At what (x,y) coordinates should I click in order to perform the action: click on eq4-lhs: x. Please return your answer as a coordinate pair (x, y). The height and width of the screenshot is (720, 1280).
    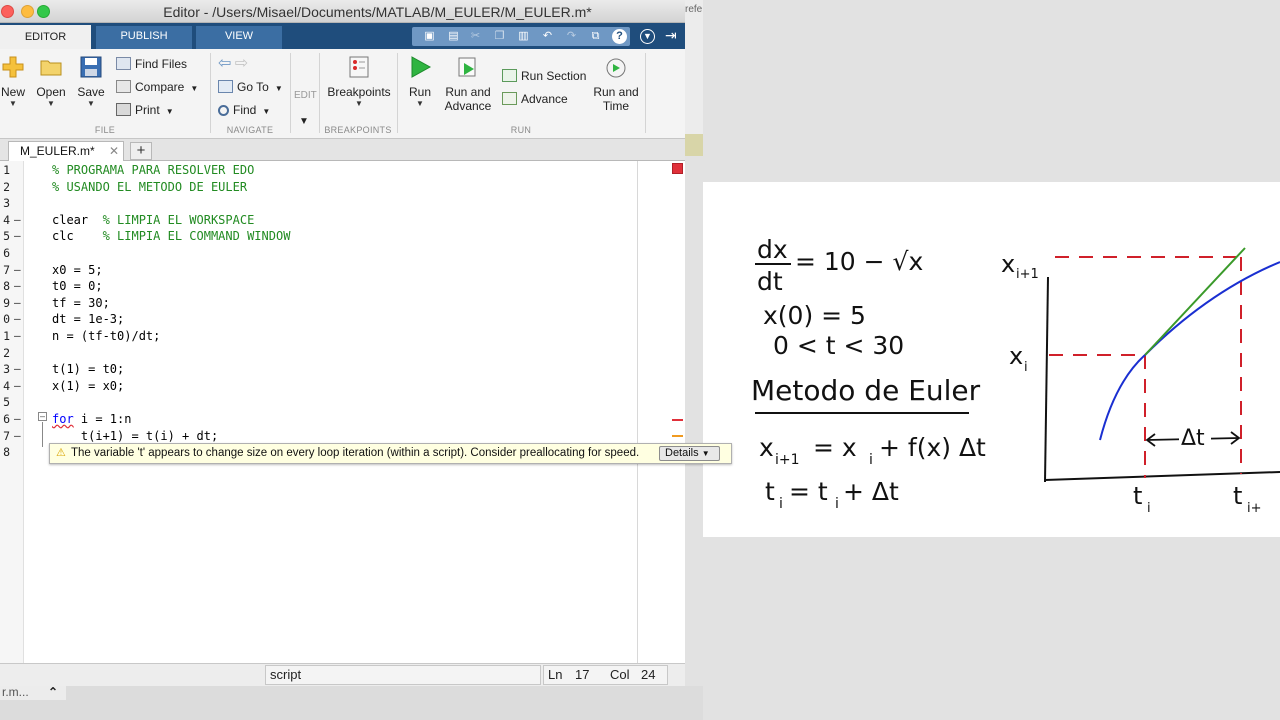
    Looking at the image, I should click on (766, 447).